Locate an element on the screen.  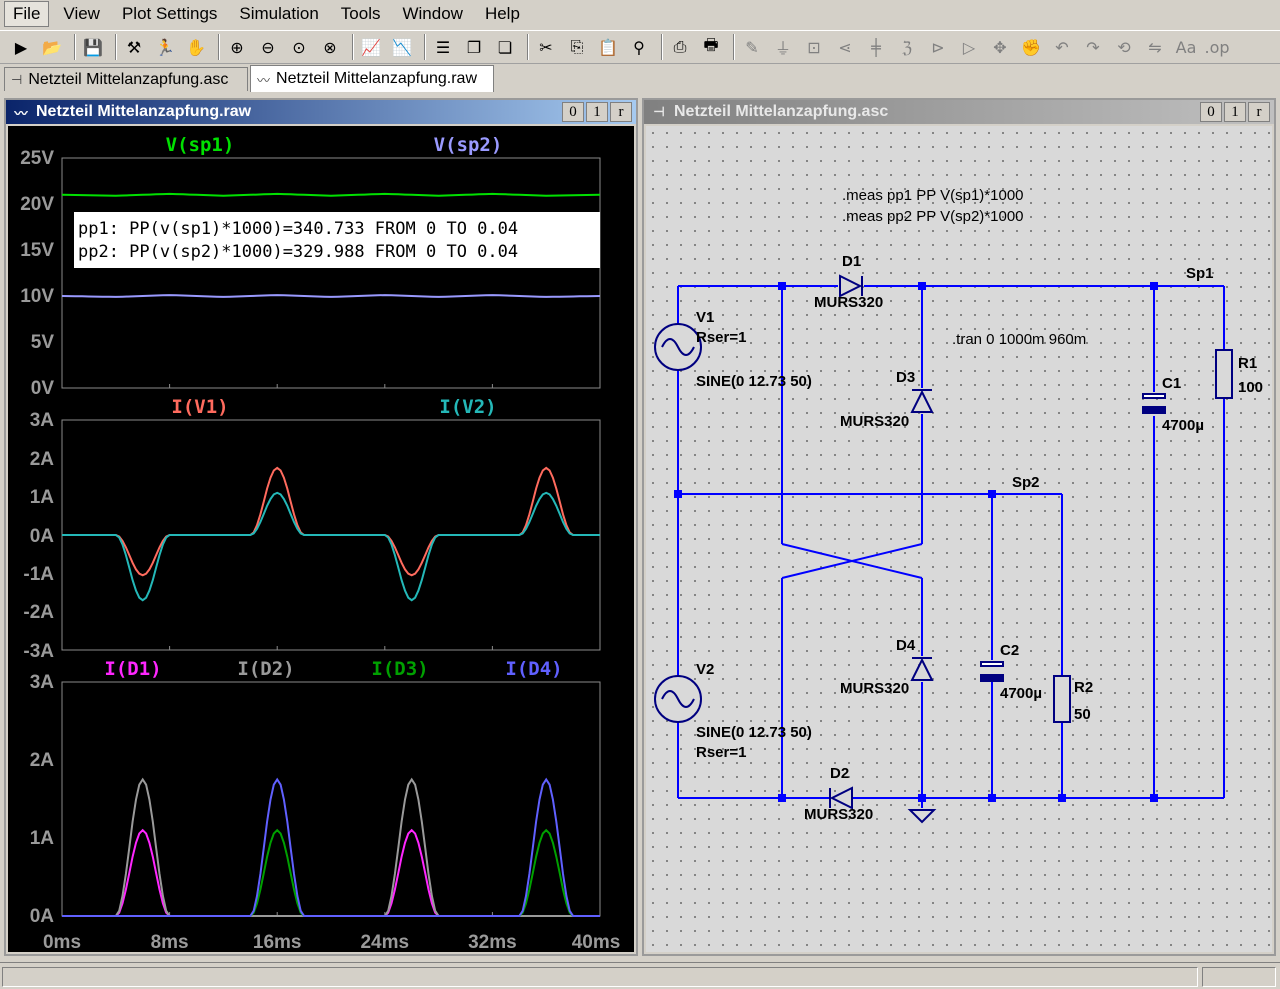
trace-label-id4: I(D4) is located at coordinates (533, 669).